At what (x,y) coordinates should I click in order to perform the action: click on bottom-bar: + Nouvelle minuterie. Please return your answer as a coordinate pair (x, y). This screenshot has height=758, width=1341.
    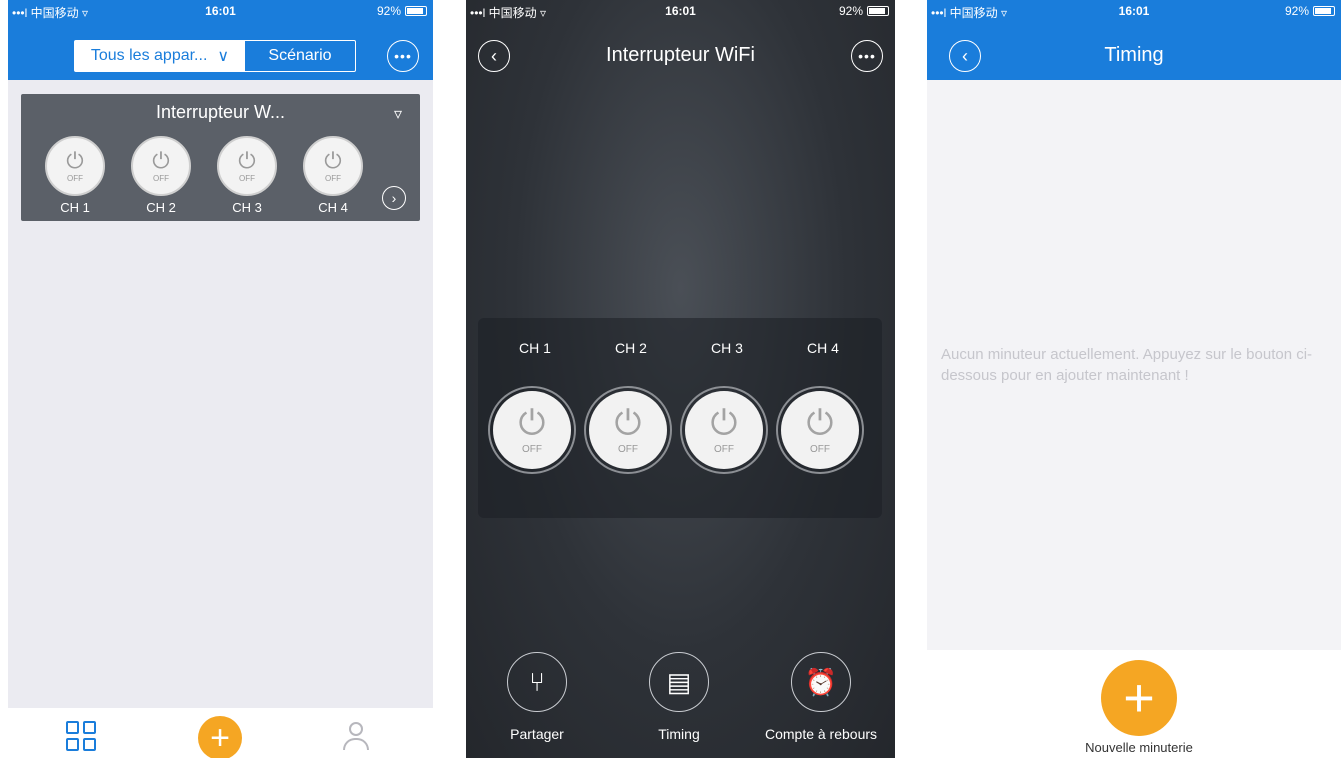
    Looking at the image, I should click on (1134, 704).